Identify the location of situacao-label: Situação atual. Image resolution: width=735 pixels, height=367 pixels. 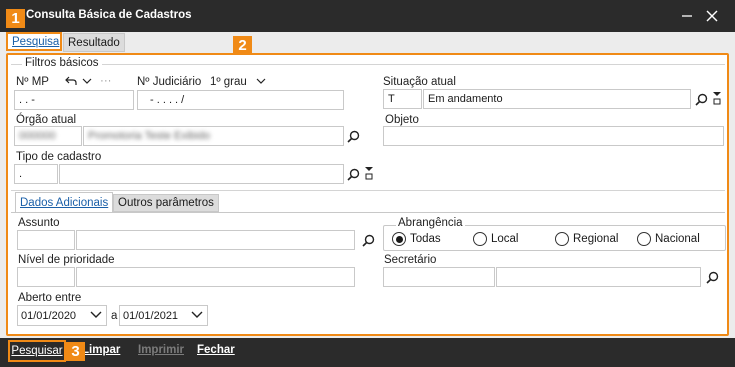
(419, 82).